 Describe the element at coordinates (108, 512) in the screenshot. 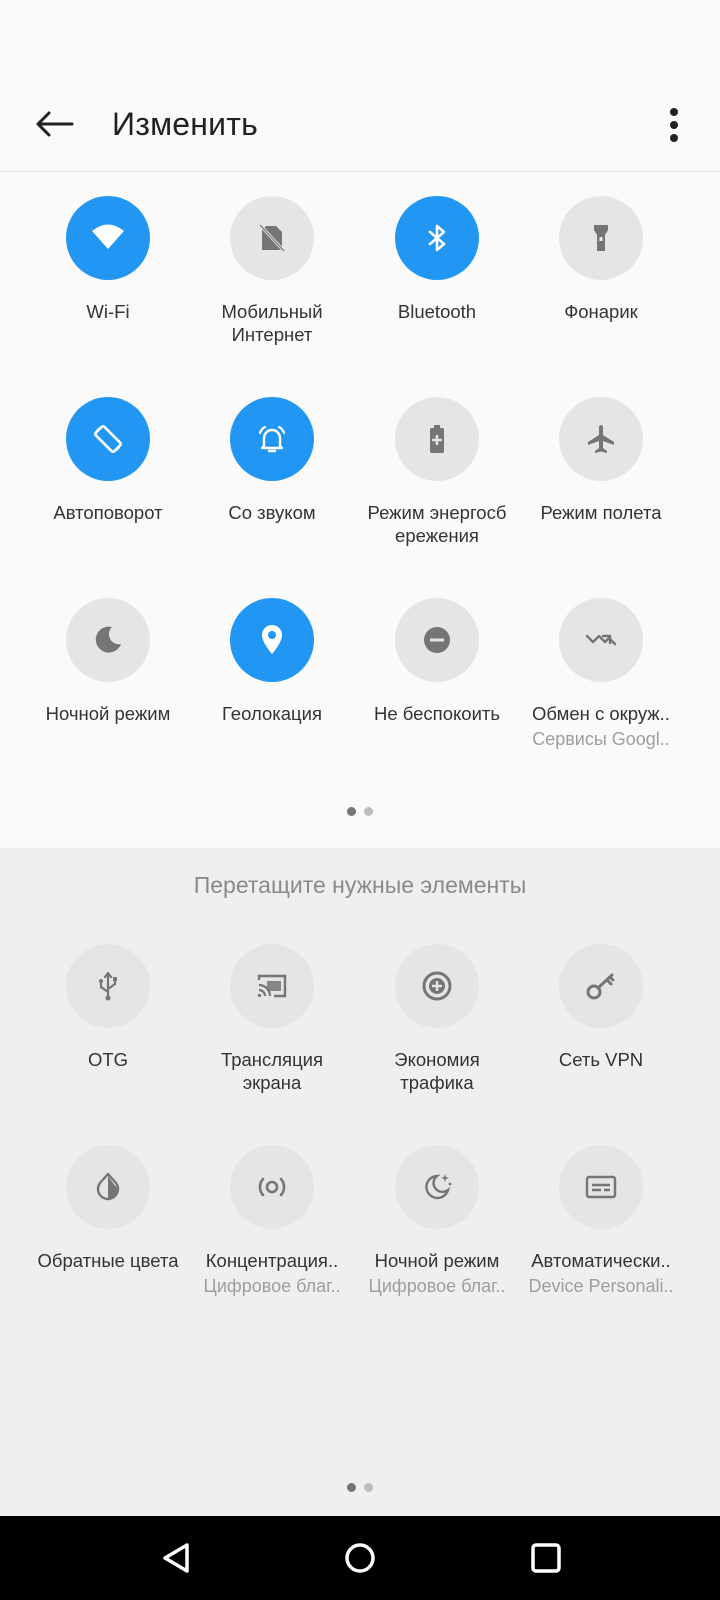

I see `tile-label: Автоповорот` at that location.